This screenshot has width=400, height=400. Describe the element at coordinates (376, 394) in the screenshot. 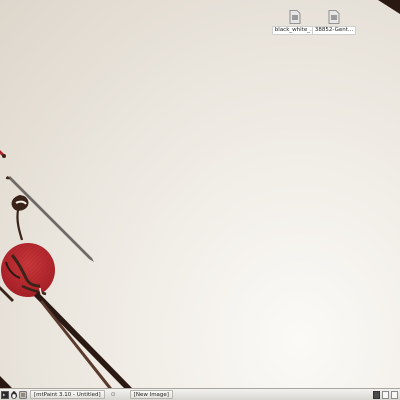

I see `network-icon` at that location.